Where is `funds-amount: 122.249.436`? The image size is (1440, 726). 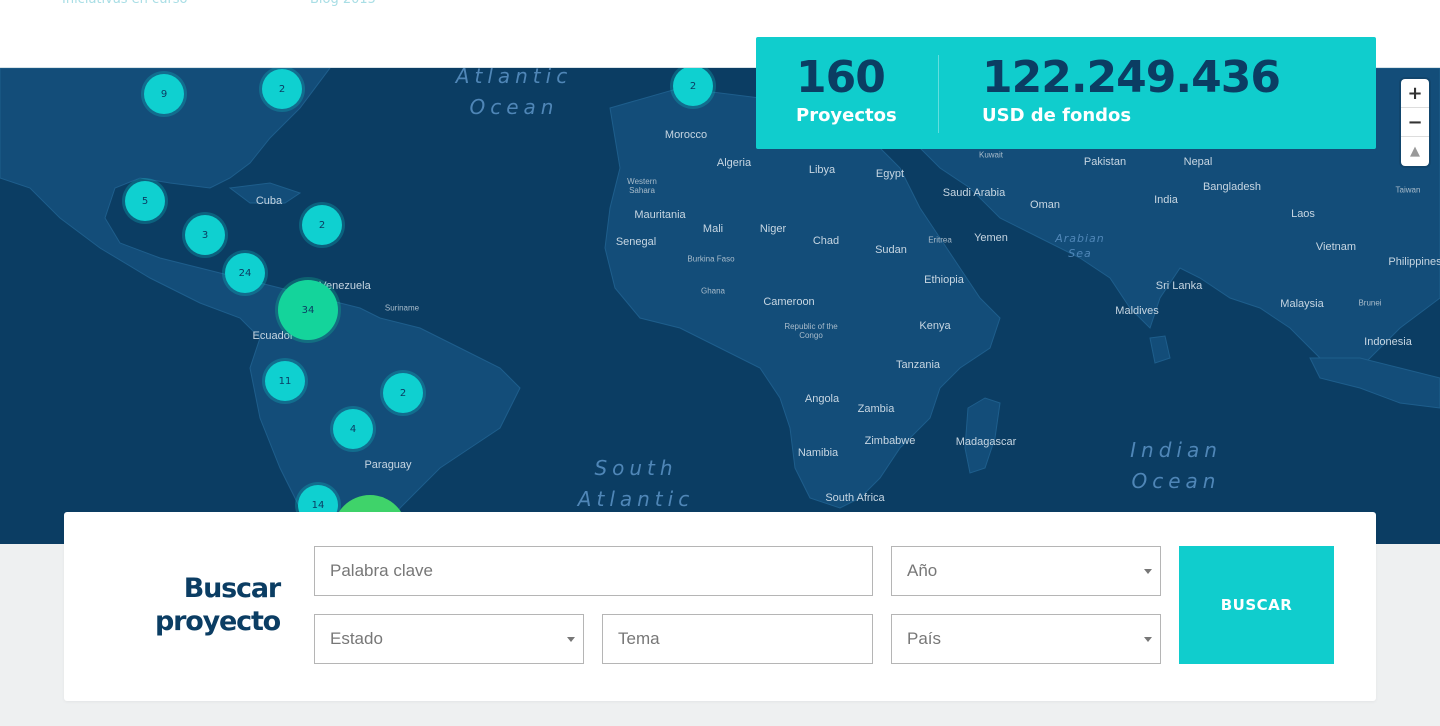
funds-amount: 122.249.436 is located at coordinates (1131, 77).